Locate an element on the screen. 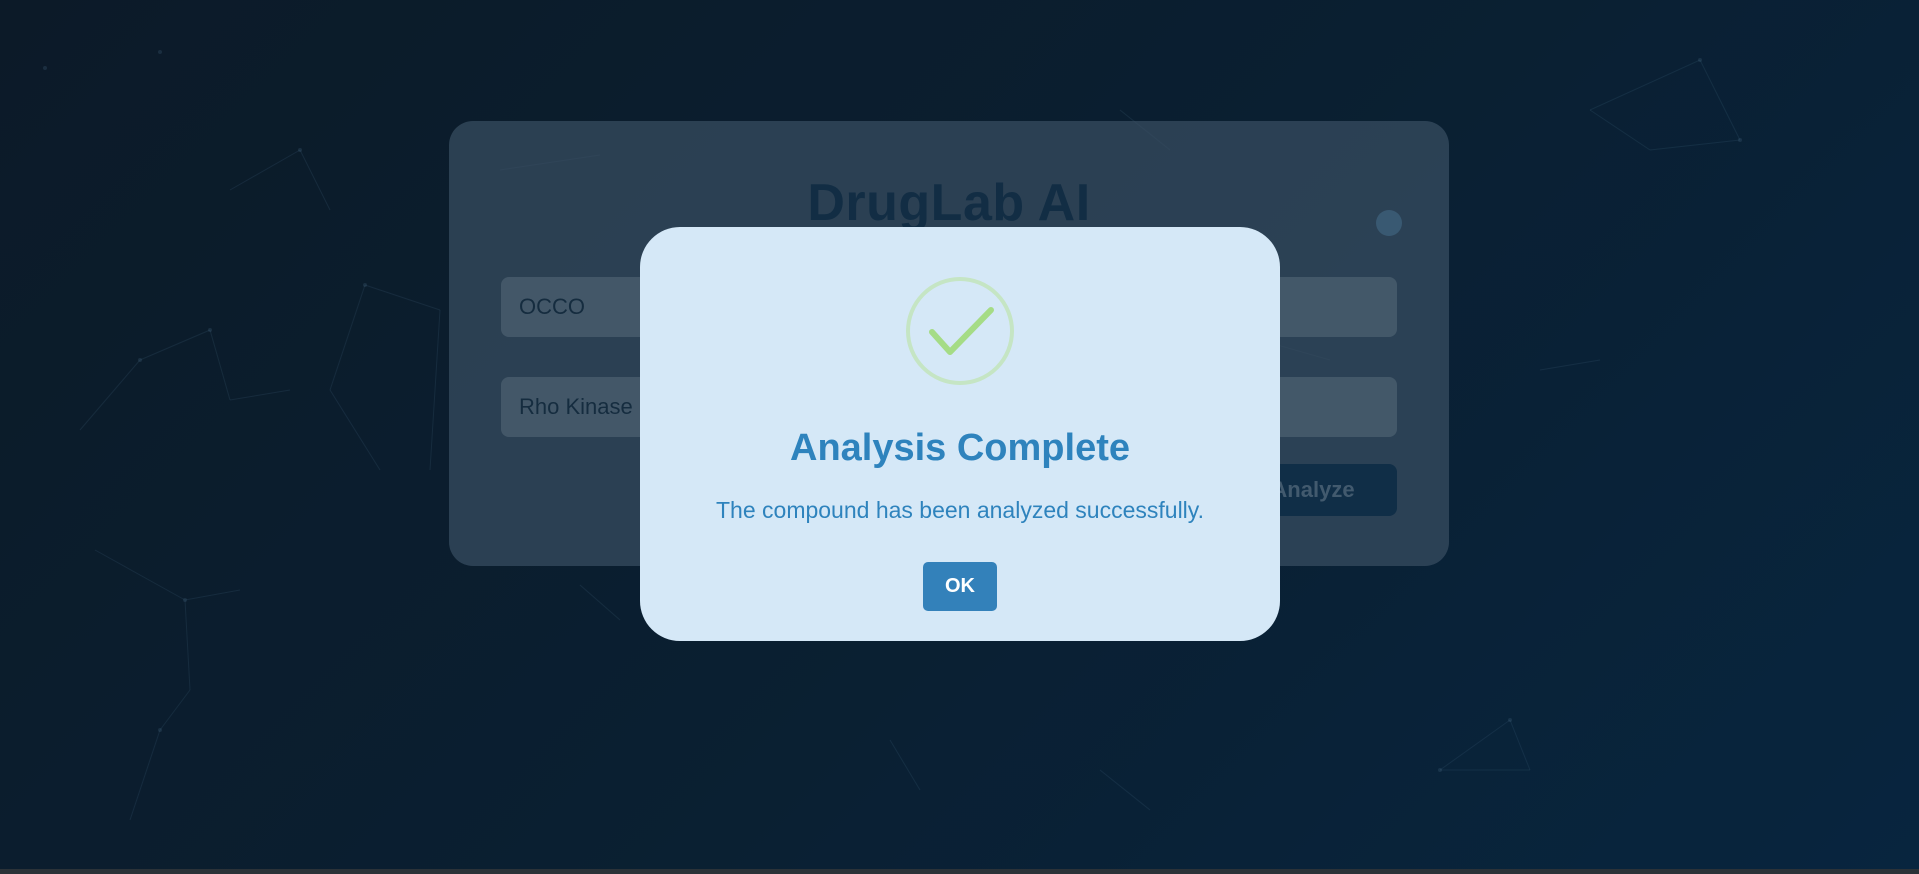 The width and height of the screenshot is (1919, 874). bottom-edge is located at coordinates (959, 871).